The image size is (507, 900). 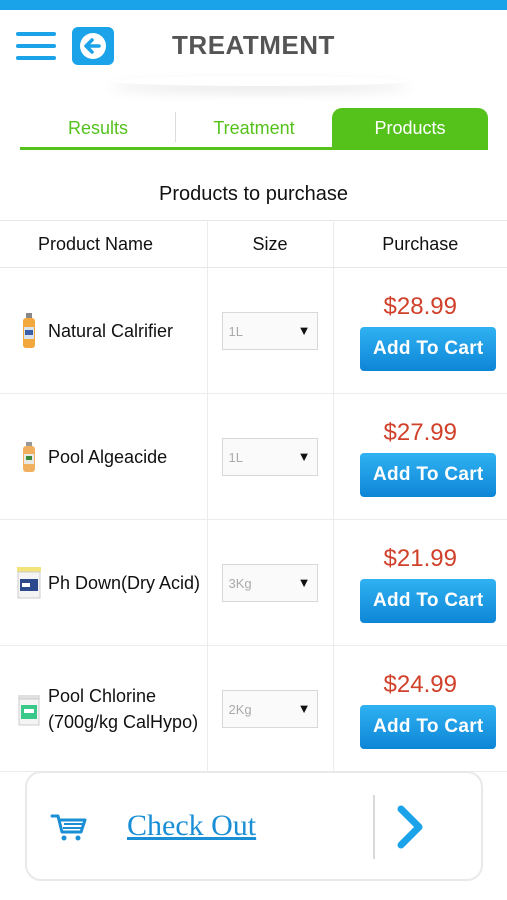 What do you see at coordinates (124, 582) in the screenshot?
I see `product-name: Ph Down(Dry Acid)` at bounding box center [124, 582].